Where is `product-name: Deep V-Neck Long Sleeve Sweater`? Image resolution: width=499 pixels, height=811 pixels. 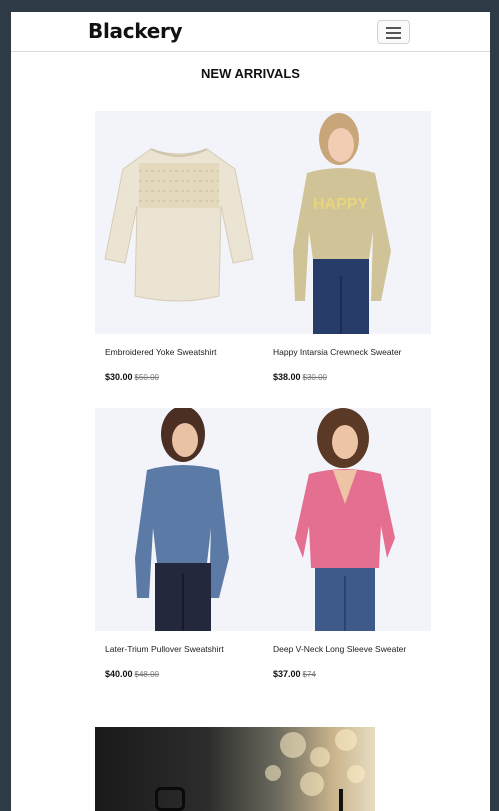
product-name: Deep V-Neck Long Sleeve Sweater is located at coordinates (339, 649).